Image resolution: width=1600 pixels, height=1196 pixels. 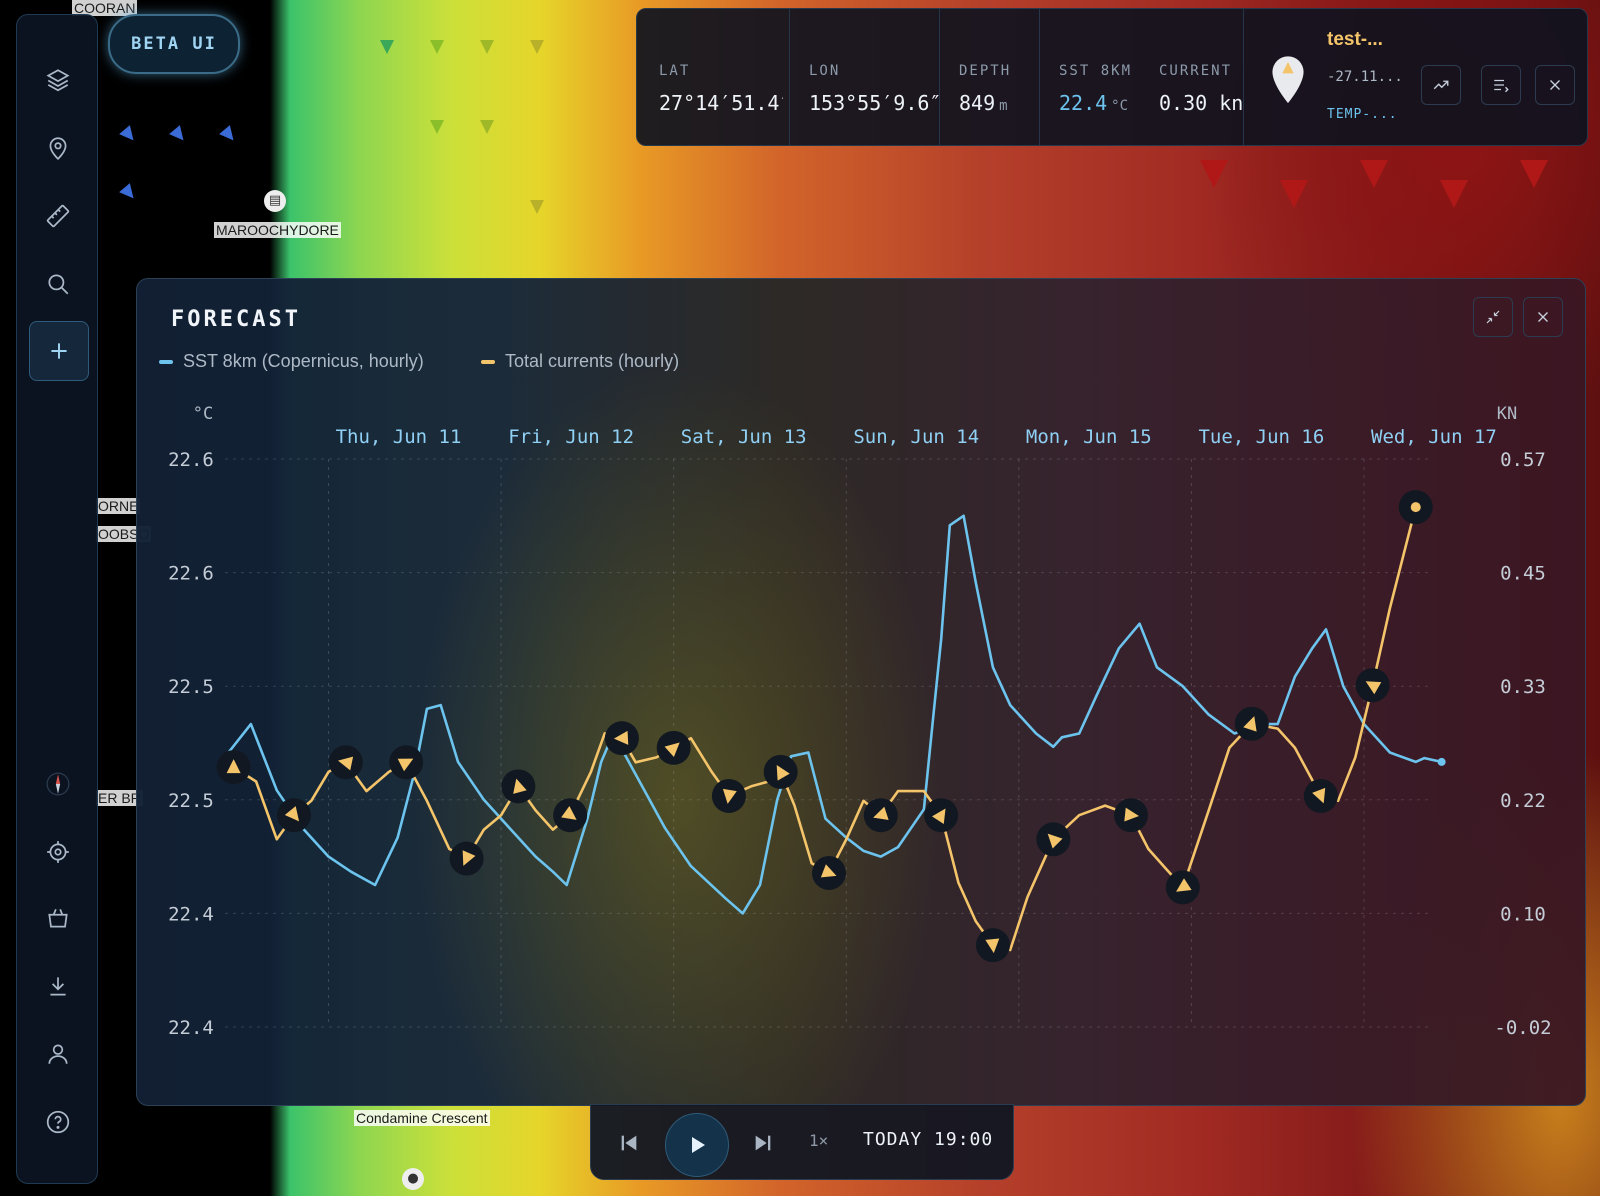 I want to click on right-tick-label: -0.02, so click(x=1522, y=1028).